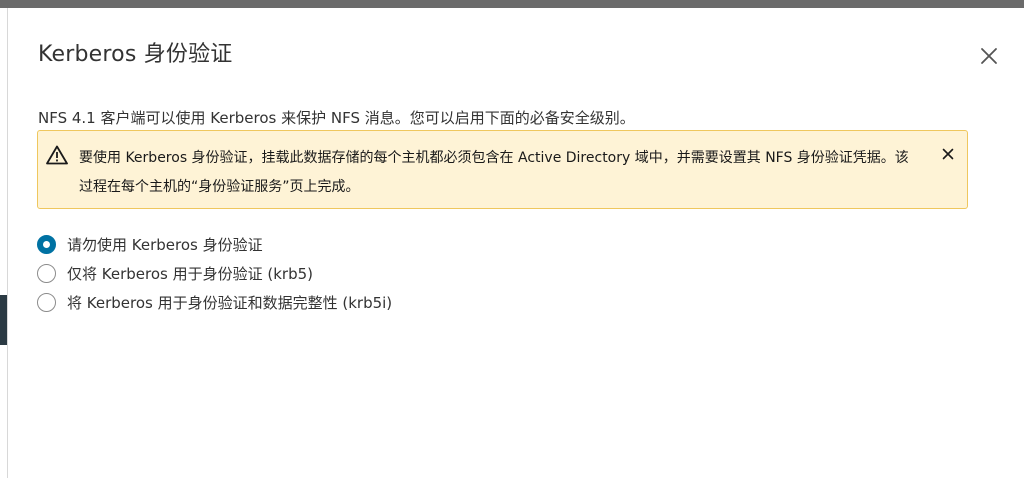 This screenshot has width=1024, height=478. I want to click on radio-label: 请勿使用 Kerberos 身份验证, so click(165, 245).